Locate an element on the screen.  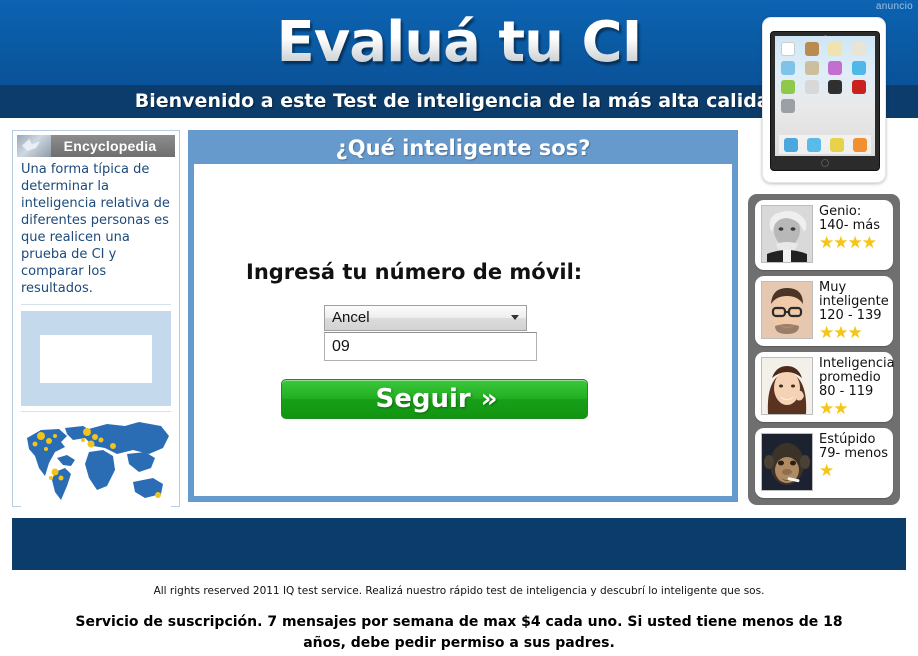
phone-number-value: 09 is located at coordinates (341, 346).